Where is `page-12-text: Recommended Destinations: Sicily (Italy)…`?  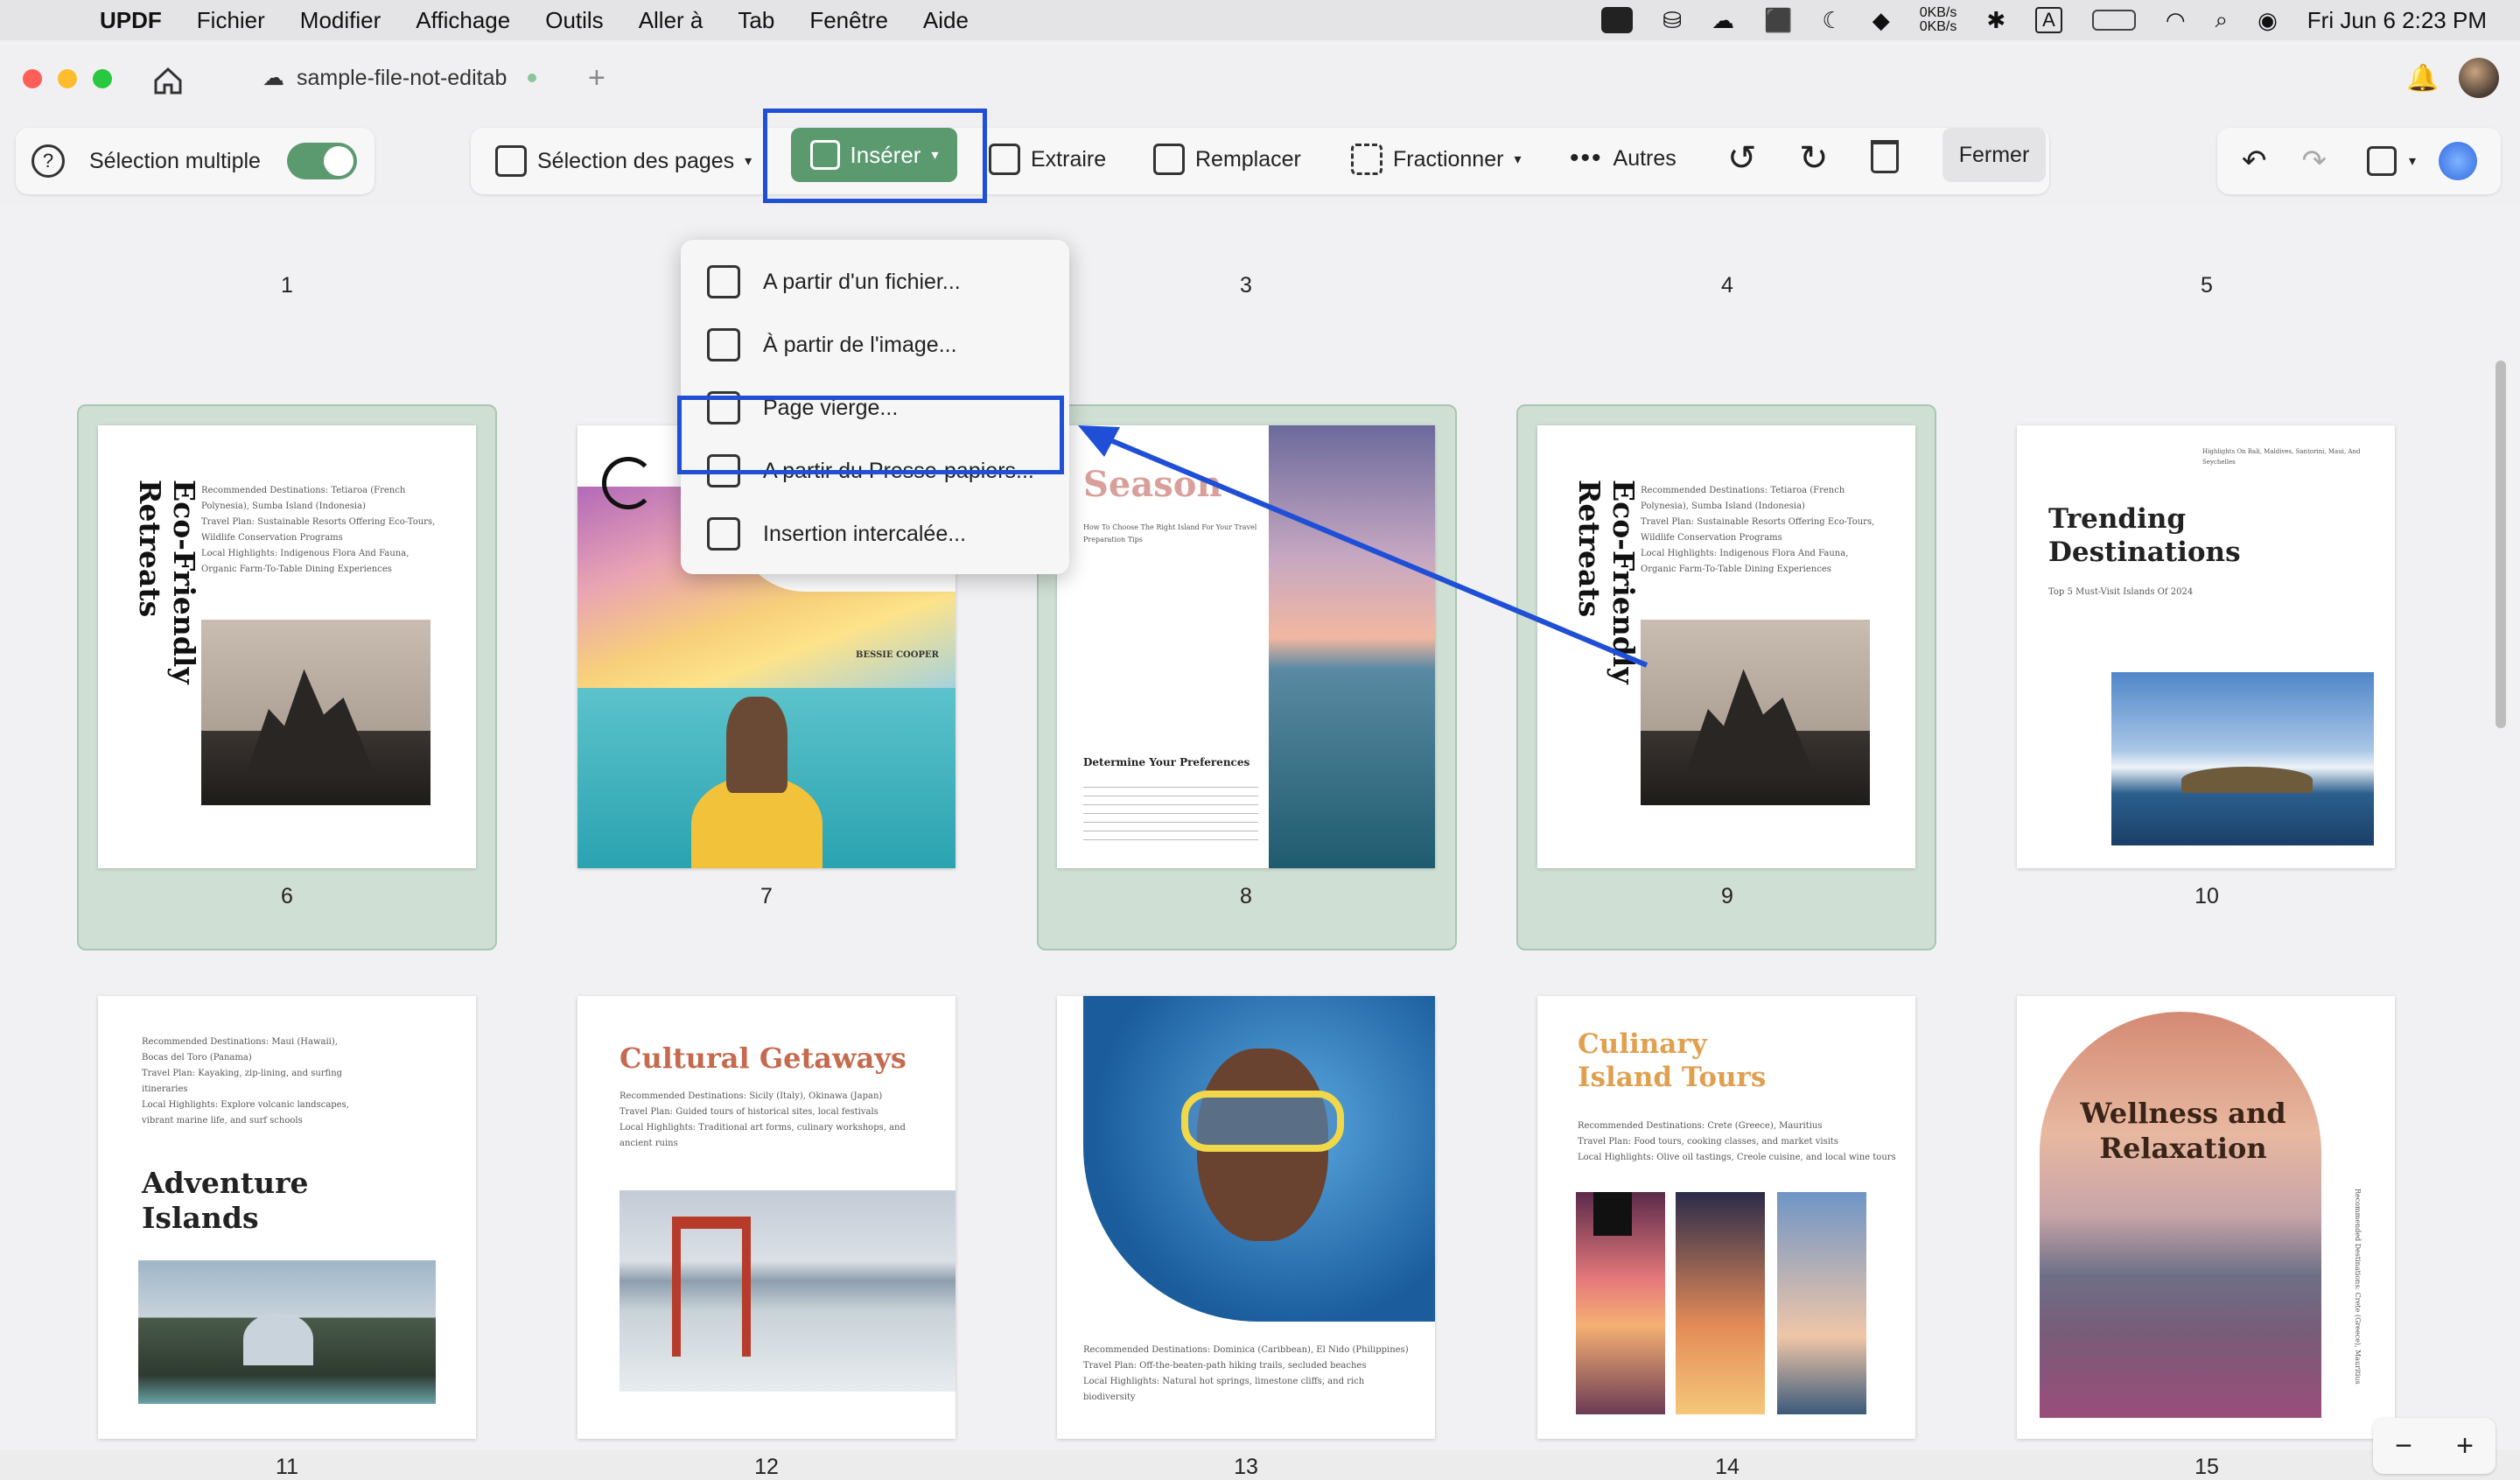
page-12-text: Recommended Destinations: Sicily (Italy)… is located at coordinates (763, 1119).